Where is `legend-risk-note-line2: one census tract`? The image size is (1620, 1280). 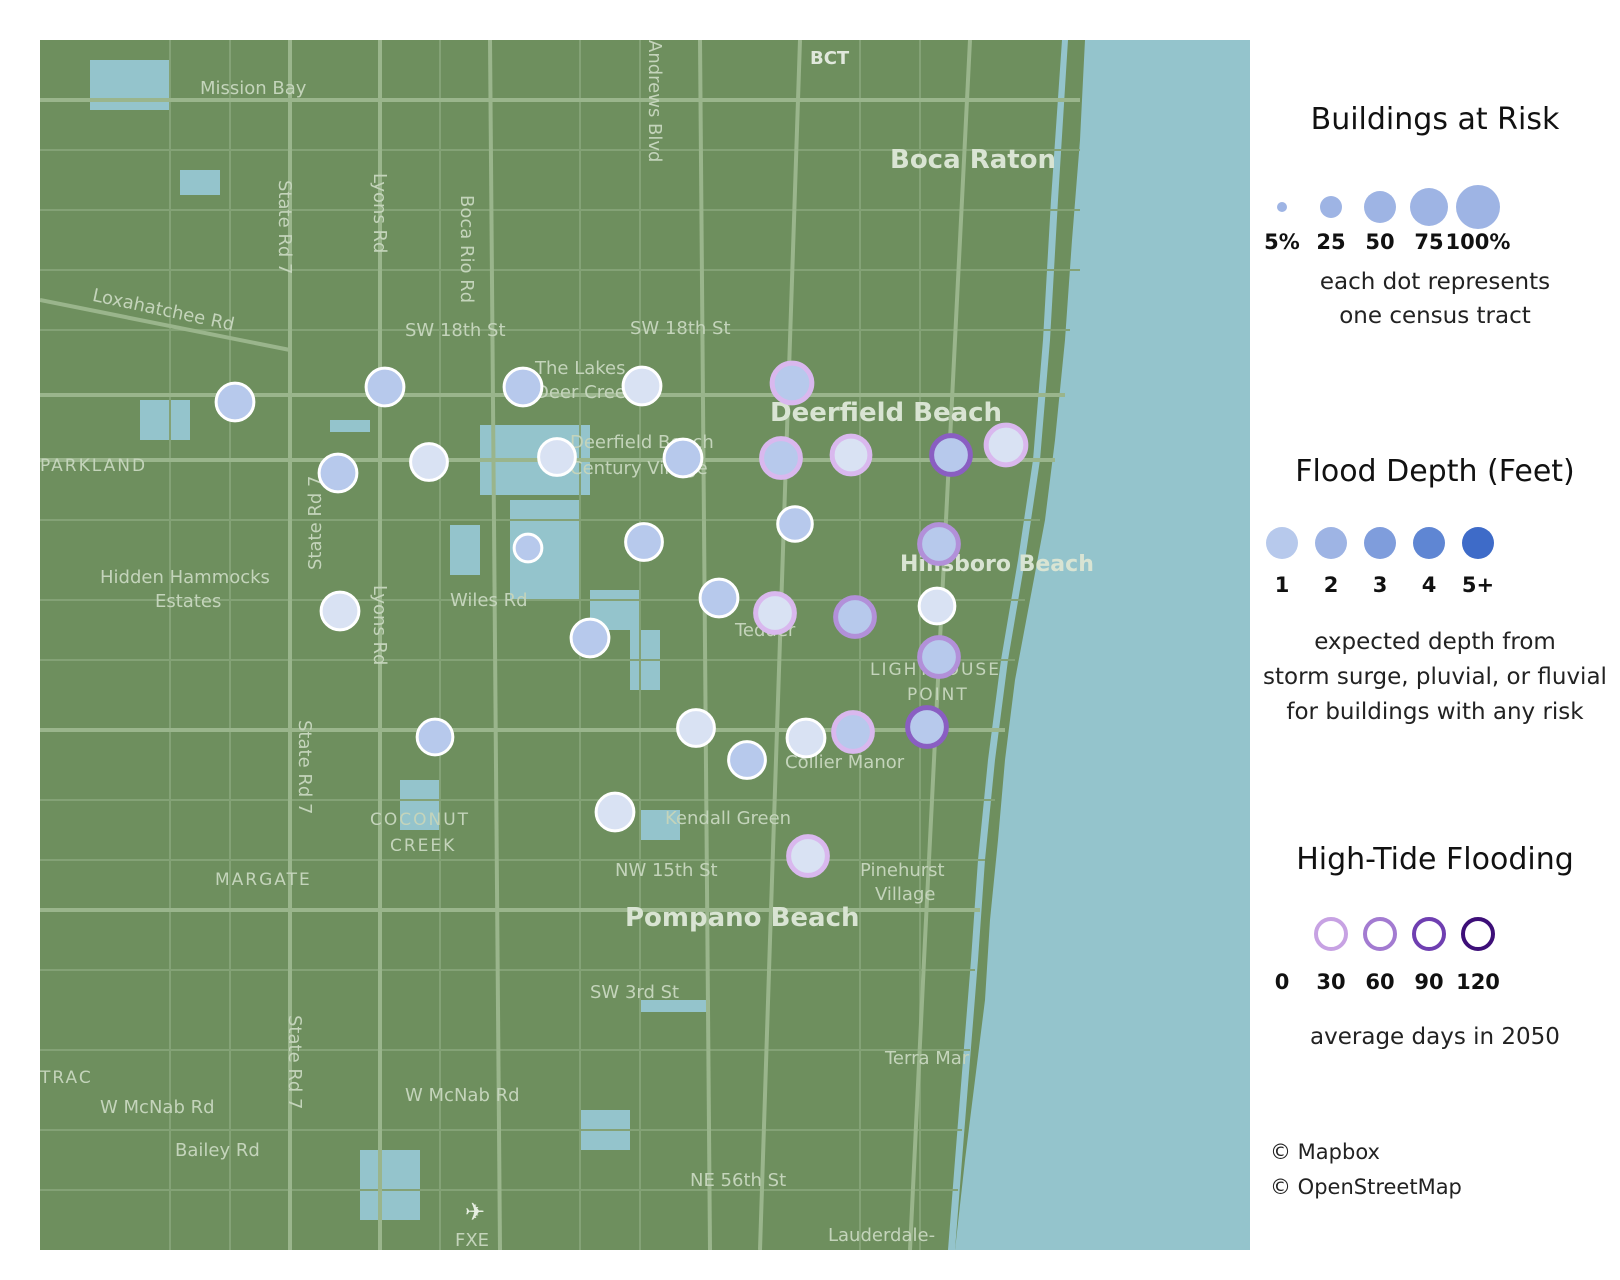
legend-risk-note-line2: one census tract is located at coordinates (1435, 316).